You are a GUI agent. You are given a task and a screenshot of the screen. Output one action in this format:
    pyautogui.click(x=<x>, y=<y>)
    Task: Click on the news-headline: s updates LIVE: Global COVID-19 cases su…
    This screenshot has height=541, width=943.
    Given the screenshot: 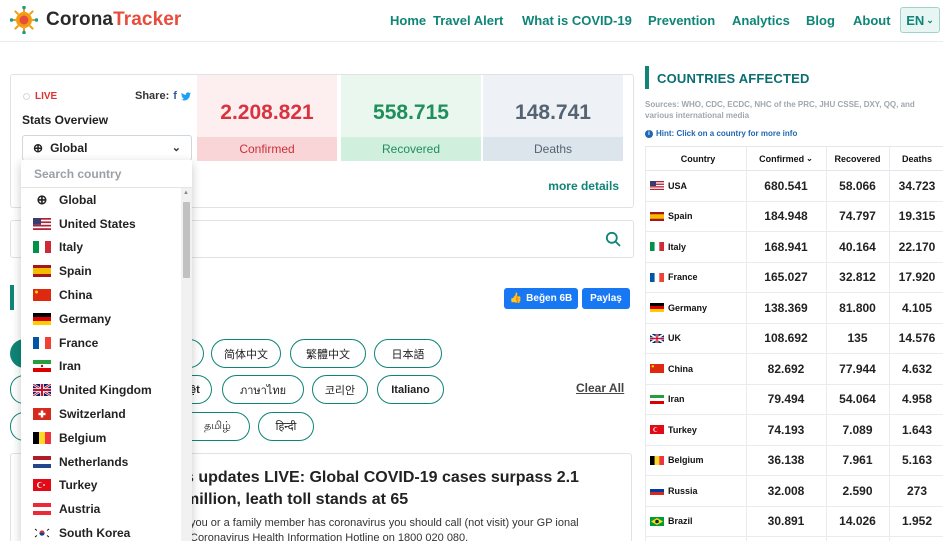 What is the action you would take?
    pyautogui.click(x=405, y=489)
    